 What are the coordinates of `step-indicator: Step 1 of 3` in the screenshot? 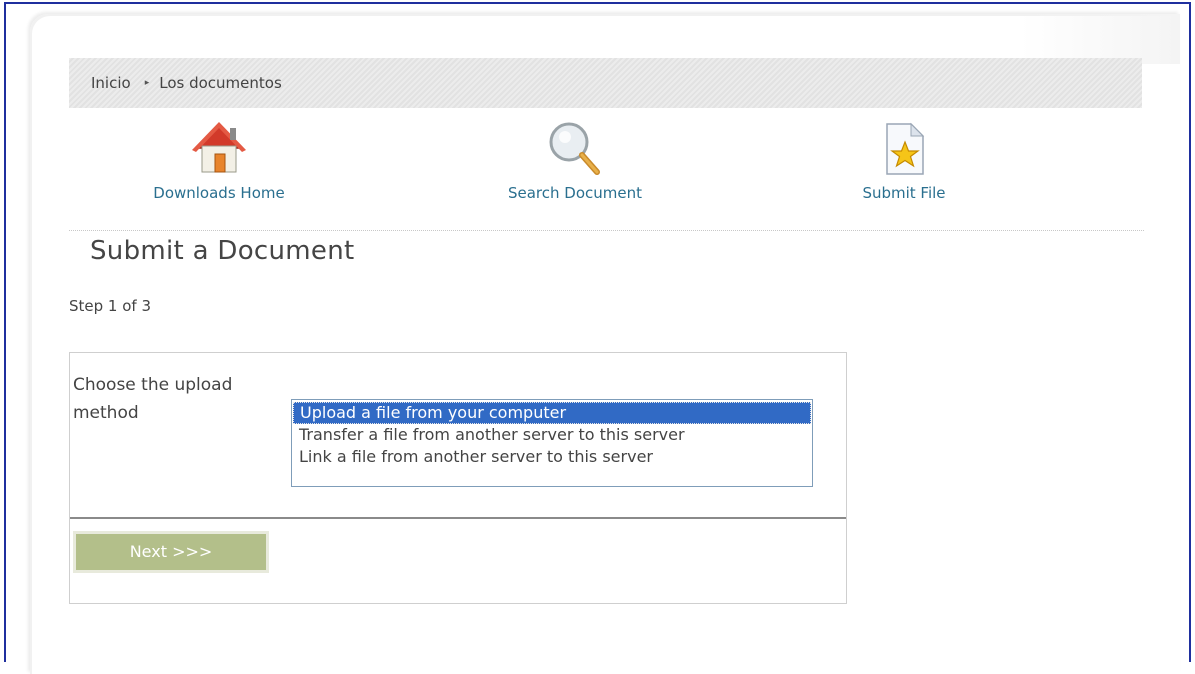 It's located at (110, 306).